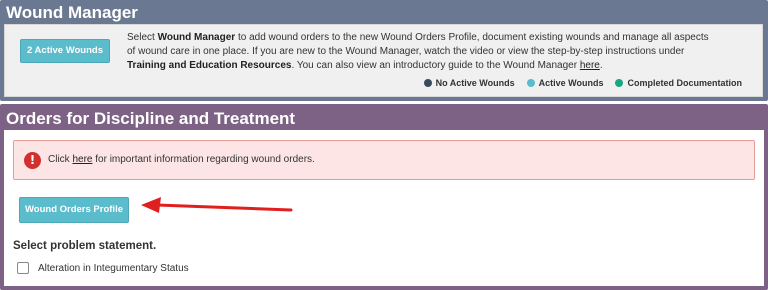 This screenshot has height=290, width=768. What do you see at coordinates (74, 210) in the screenshot?
I see `wound-orders-profile-button: Wound Orders Profile` at bounding box center [74, 210].